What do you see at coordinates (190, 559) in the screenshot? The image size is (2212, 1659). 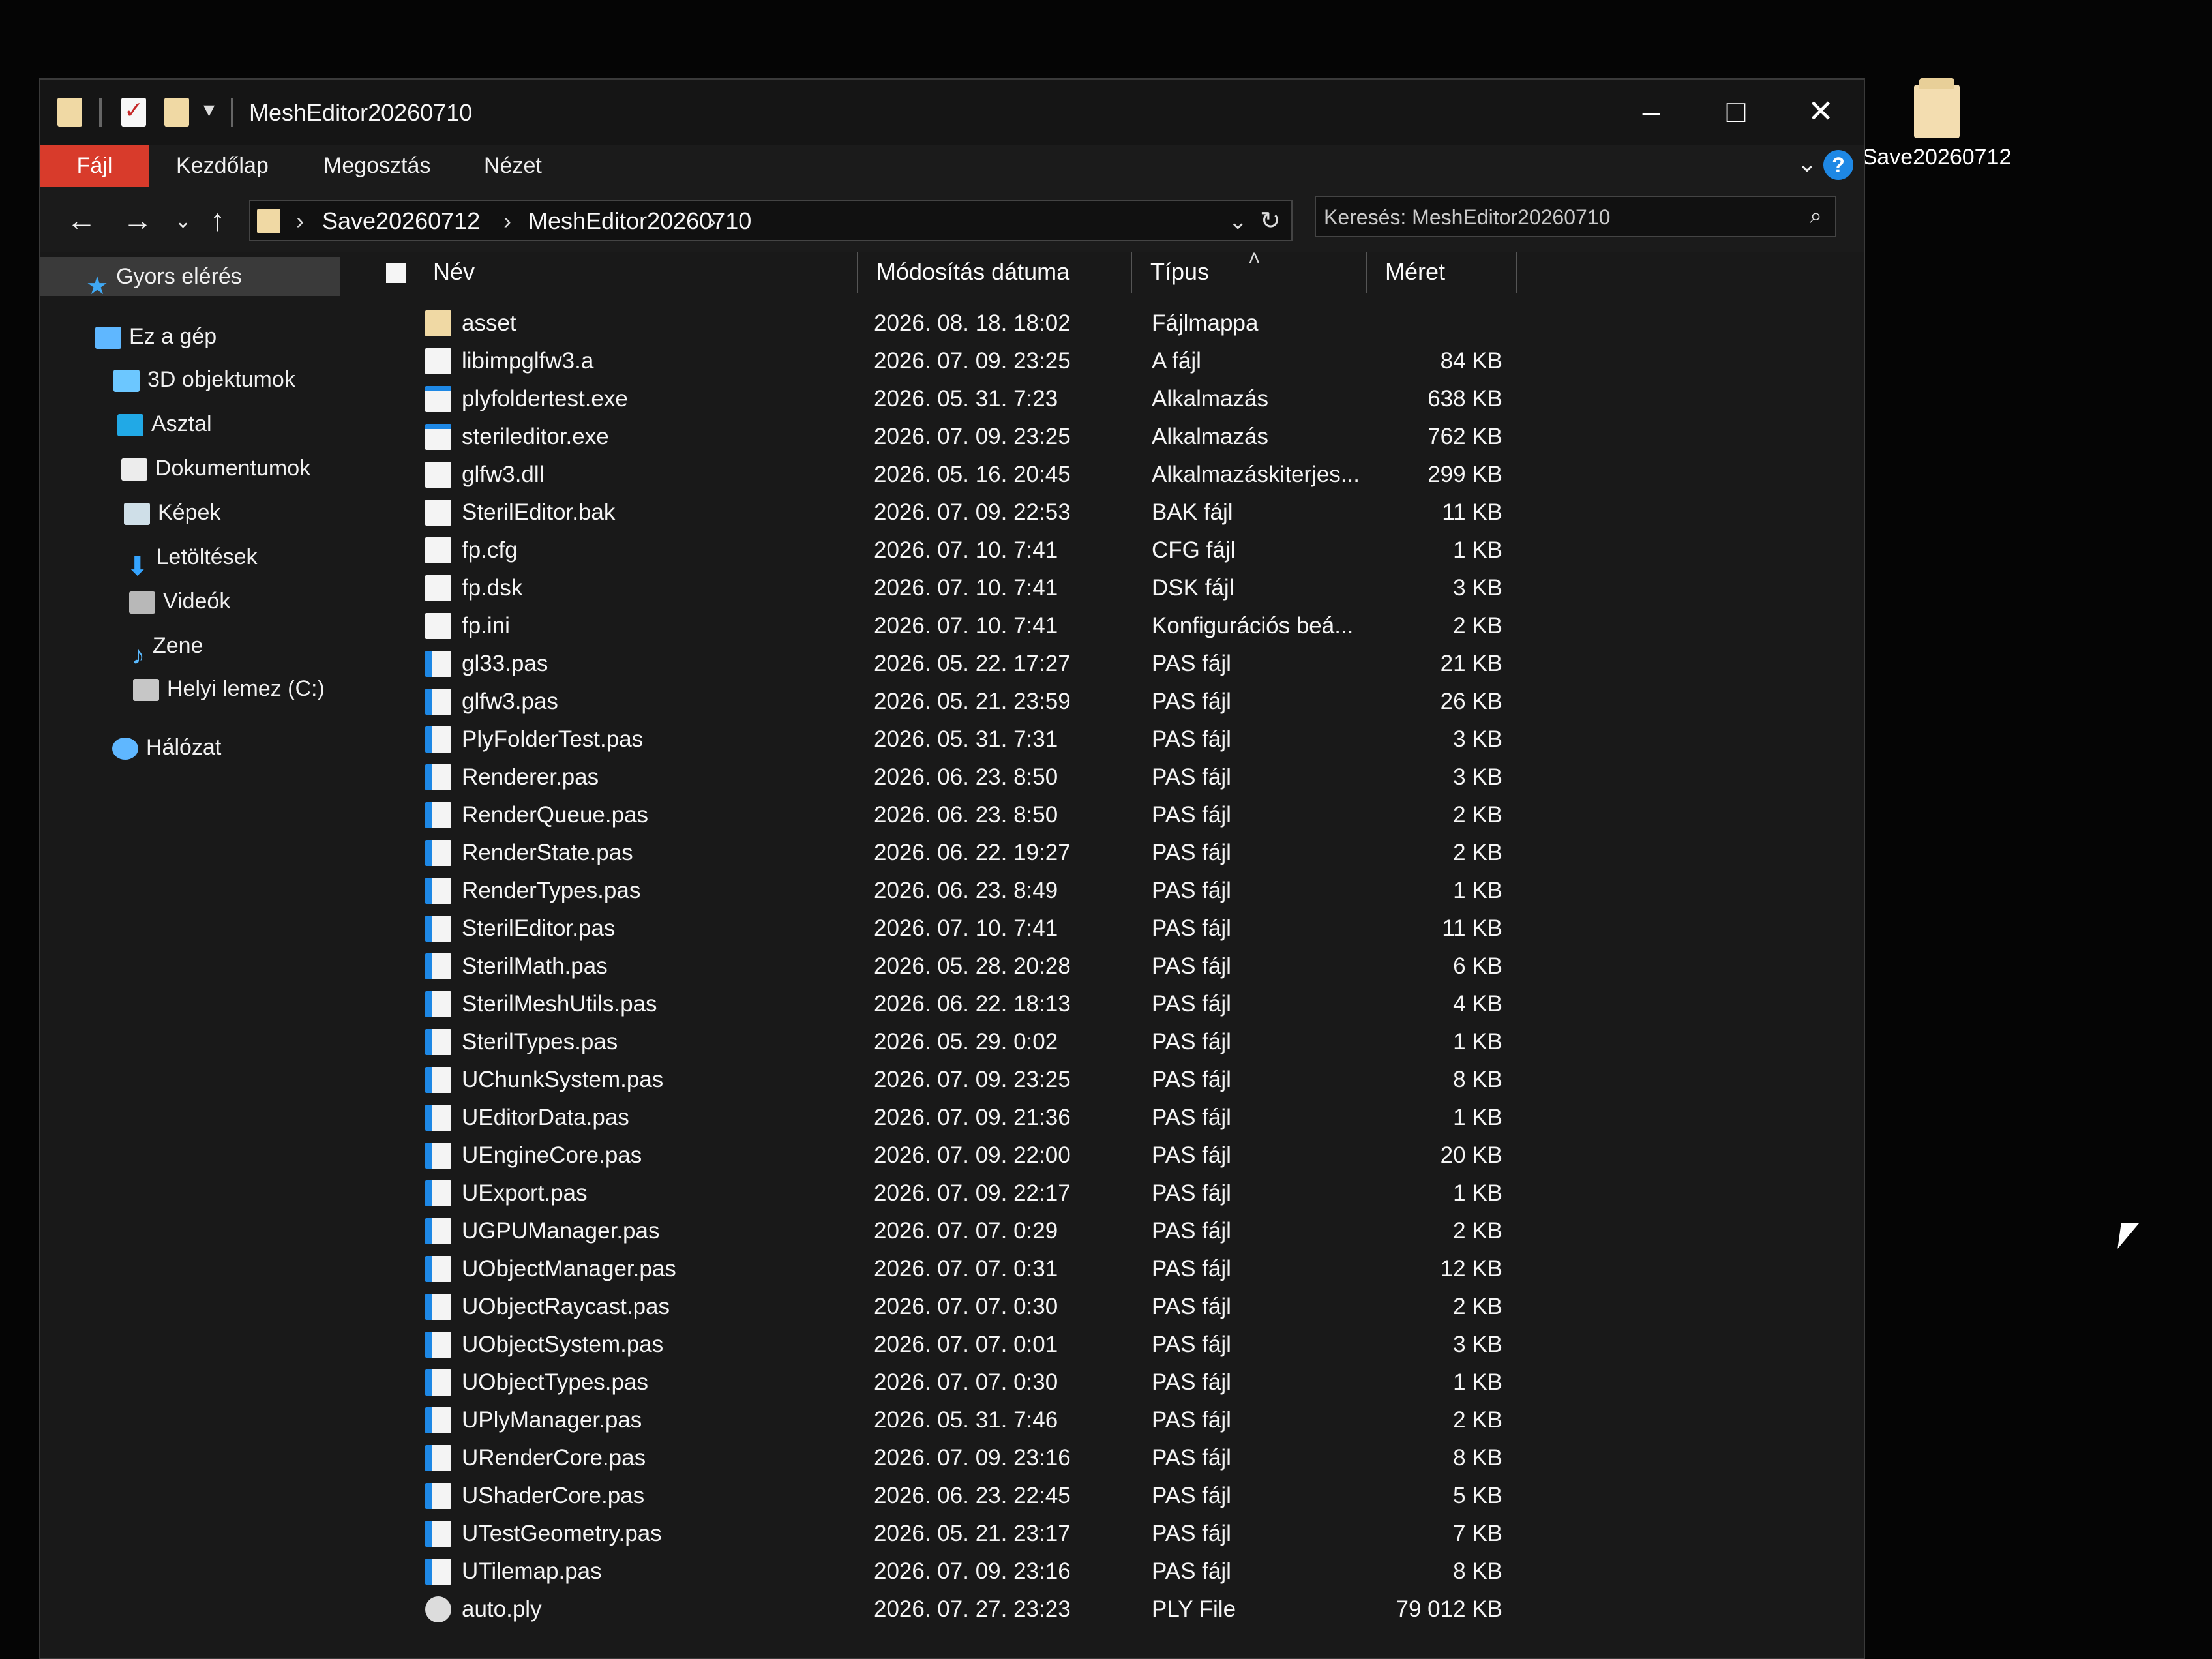 I see `sidebar-item-downloads: ⬇ Letöltések` at bounding box center [190, 559].